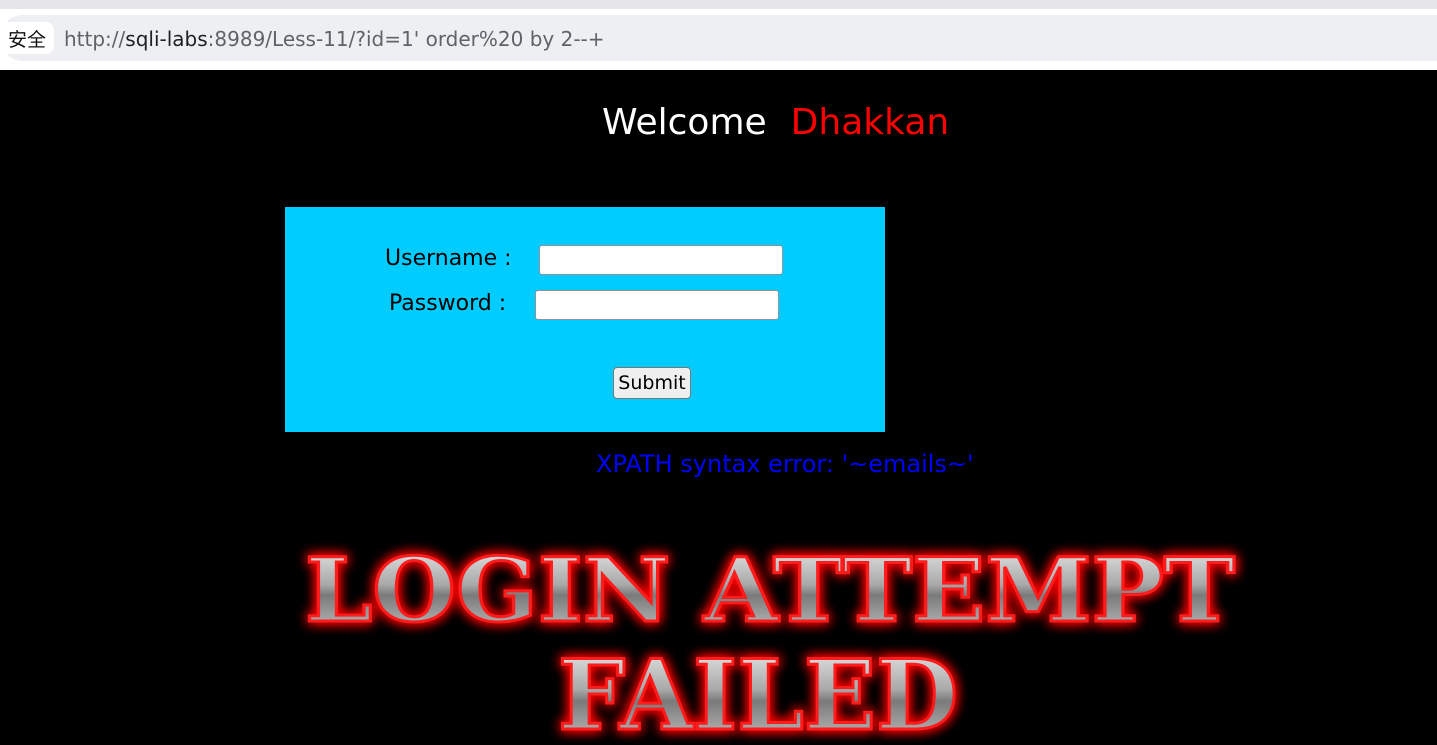 This screenshot has width=1437, height=745. Describe the element at coordinates (652, 383) in the screenshot. I see `submit-button: Submit` at that location.